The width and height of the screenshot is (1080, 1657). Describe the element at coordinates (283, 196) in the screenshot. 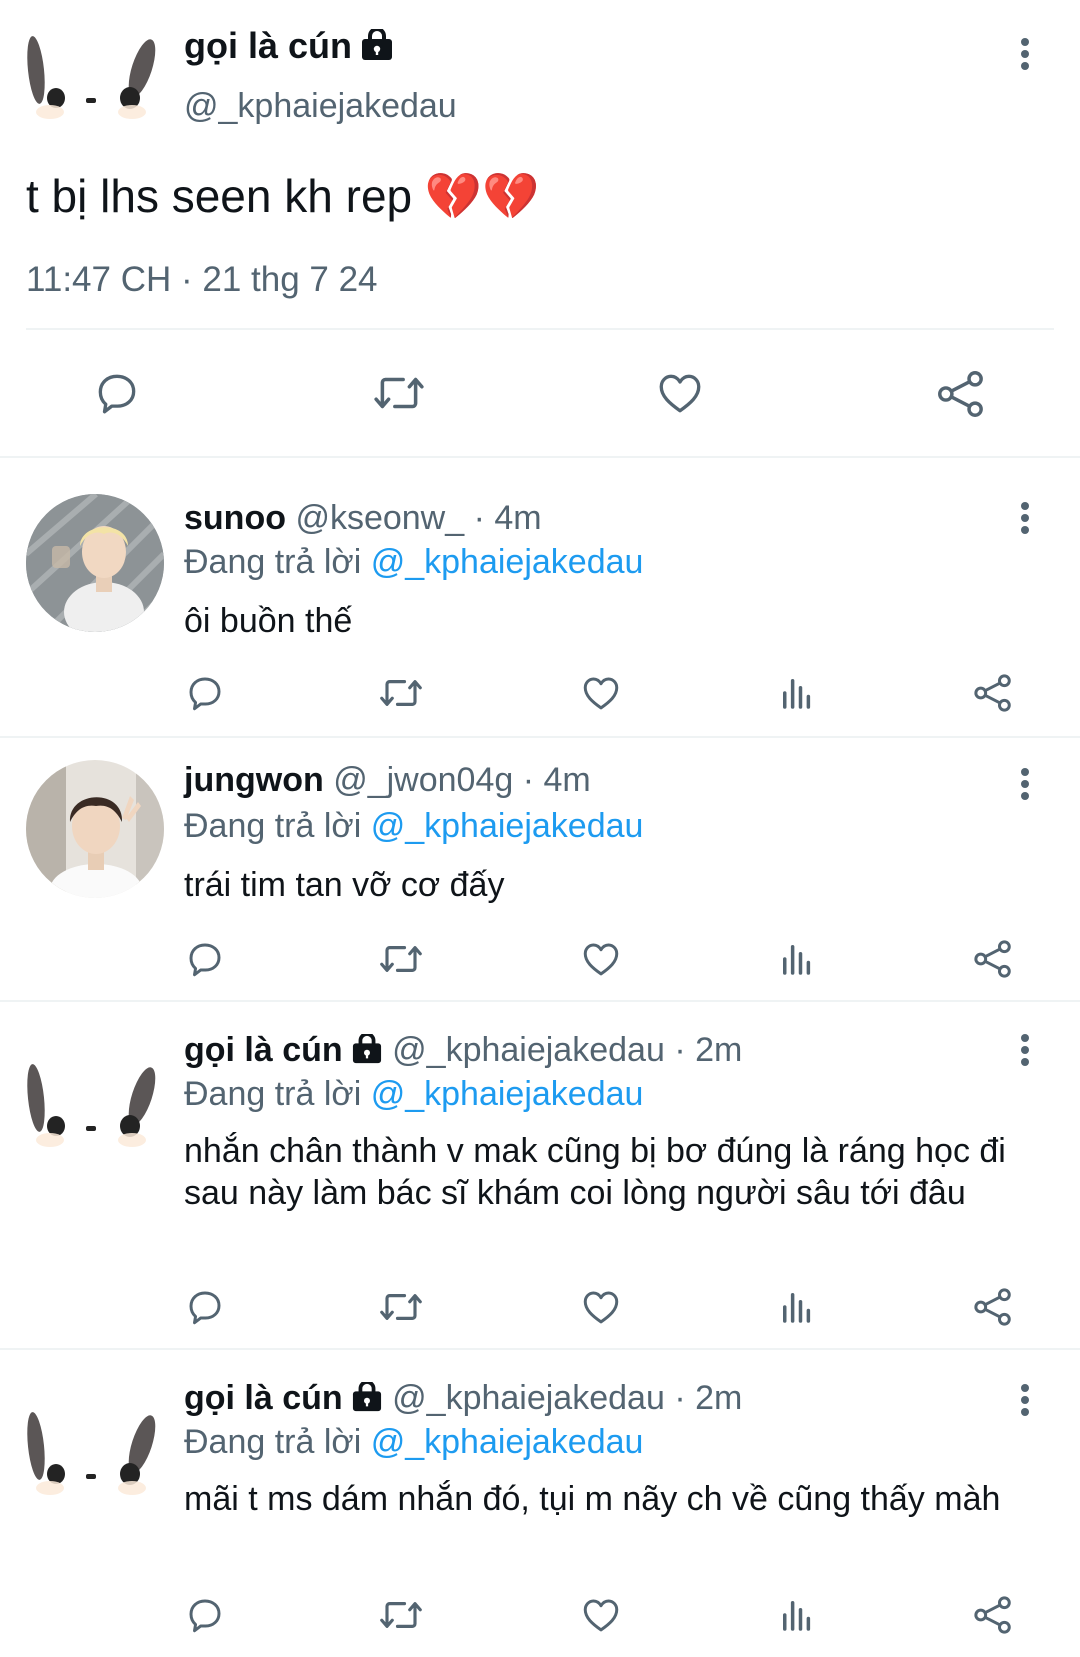

I see `main-tweet-text: t bị lhs seen kh rep 💔💔` at that location.